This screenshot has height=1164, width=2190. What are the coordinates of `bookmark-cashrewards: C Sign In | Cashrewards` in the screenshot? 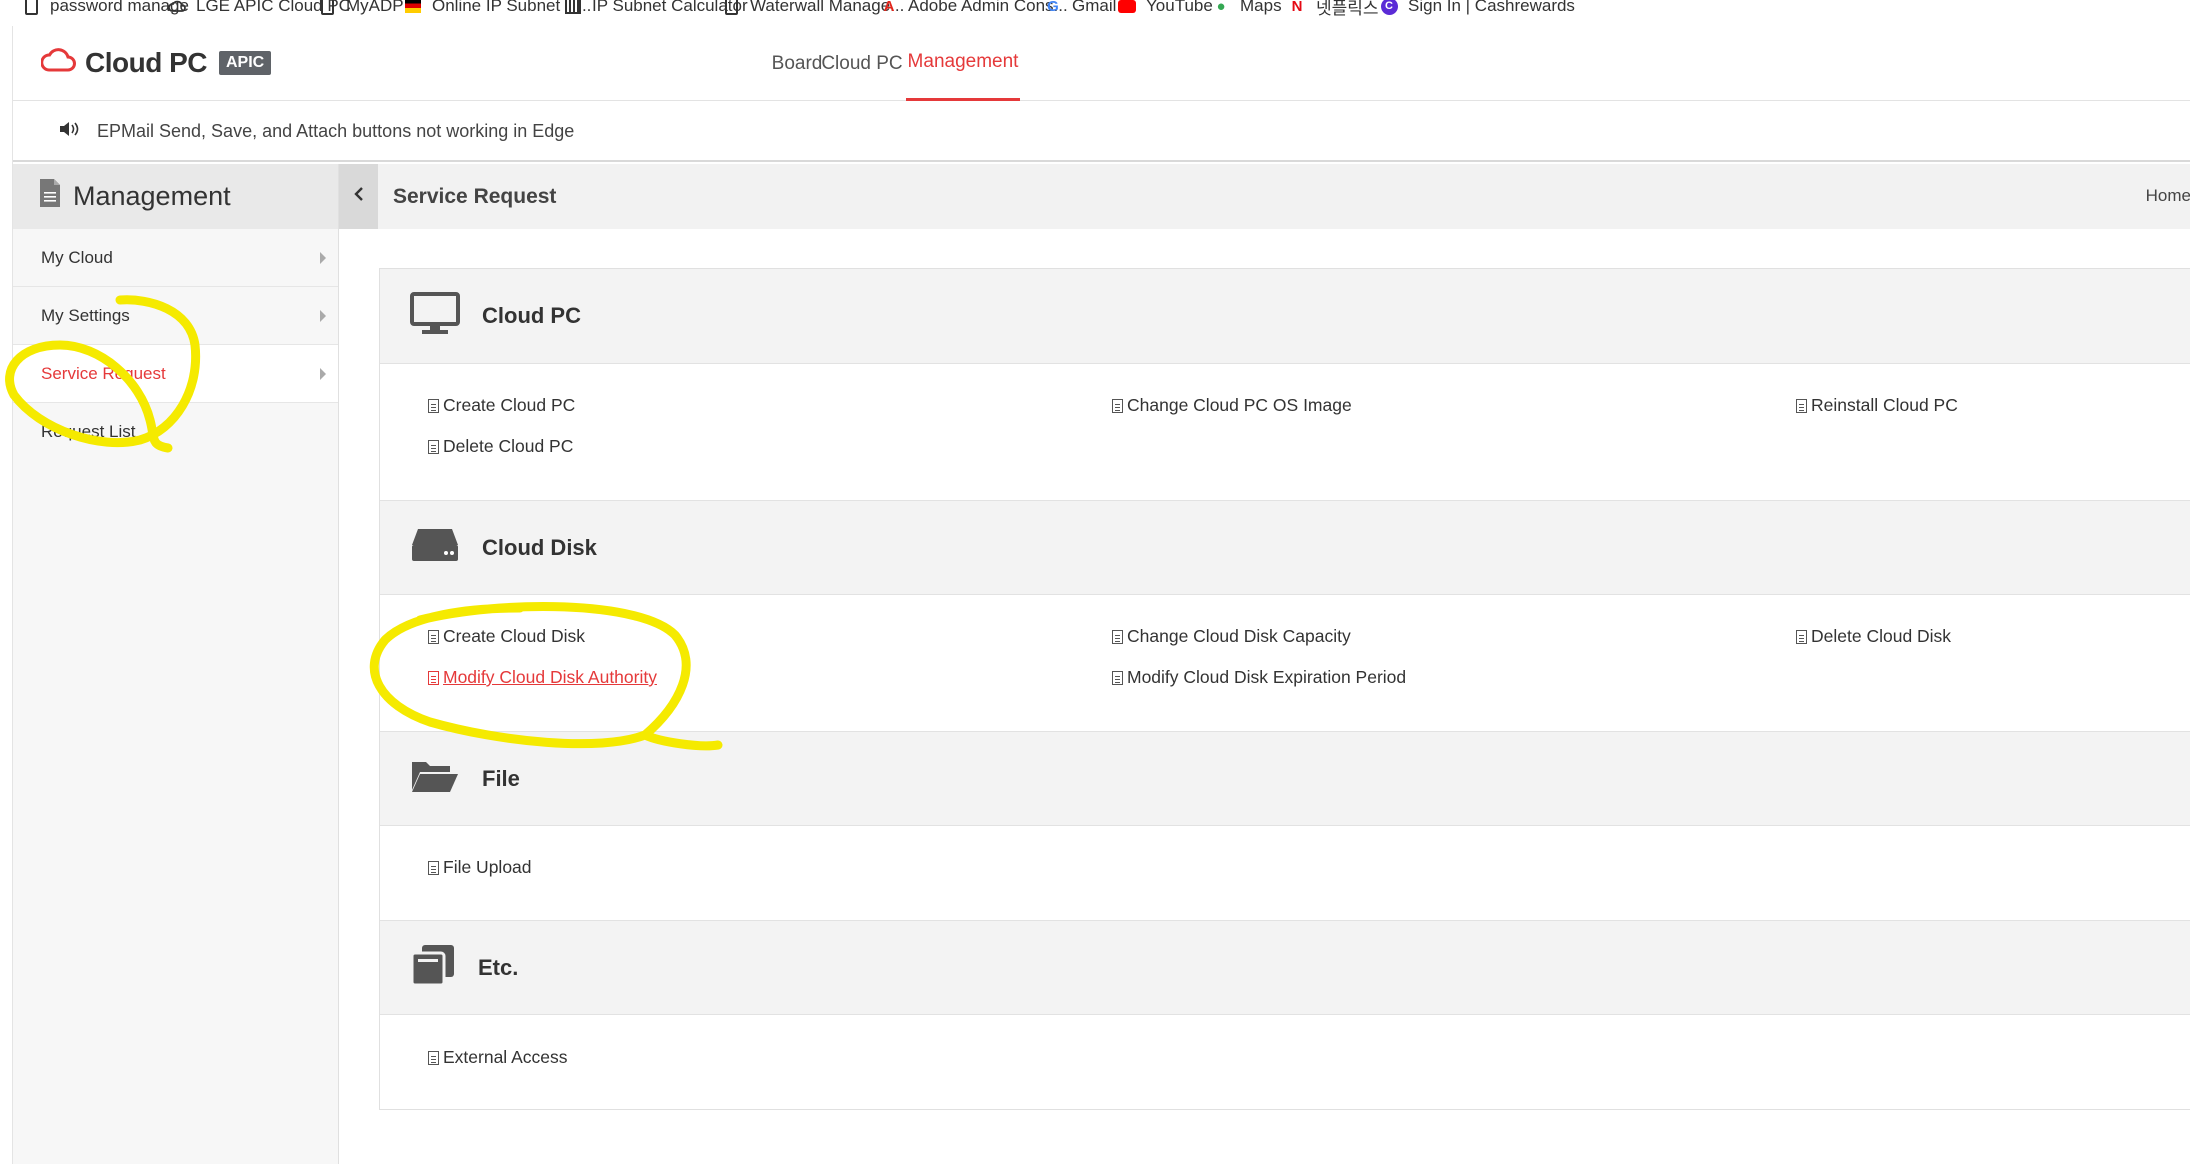 It's located at (1477, 8).